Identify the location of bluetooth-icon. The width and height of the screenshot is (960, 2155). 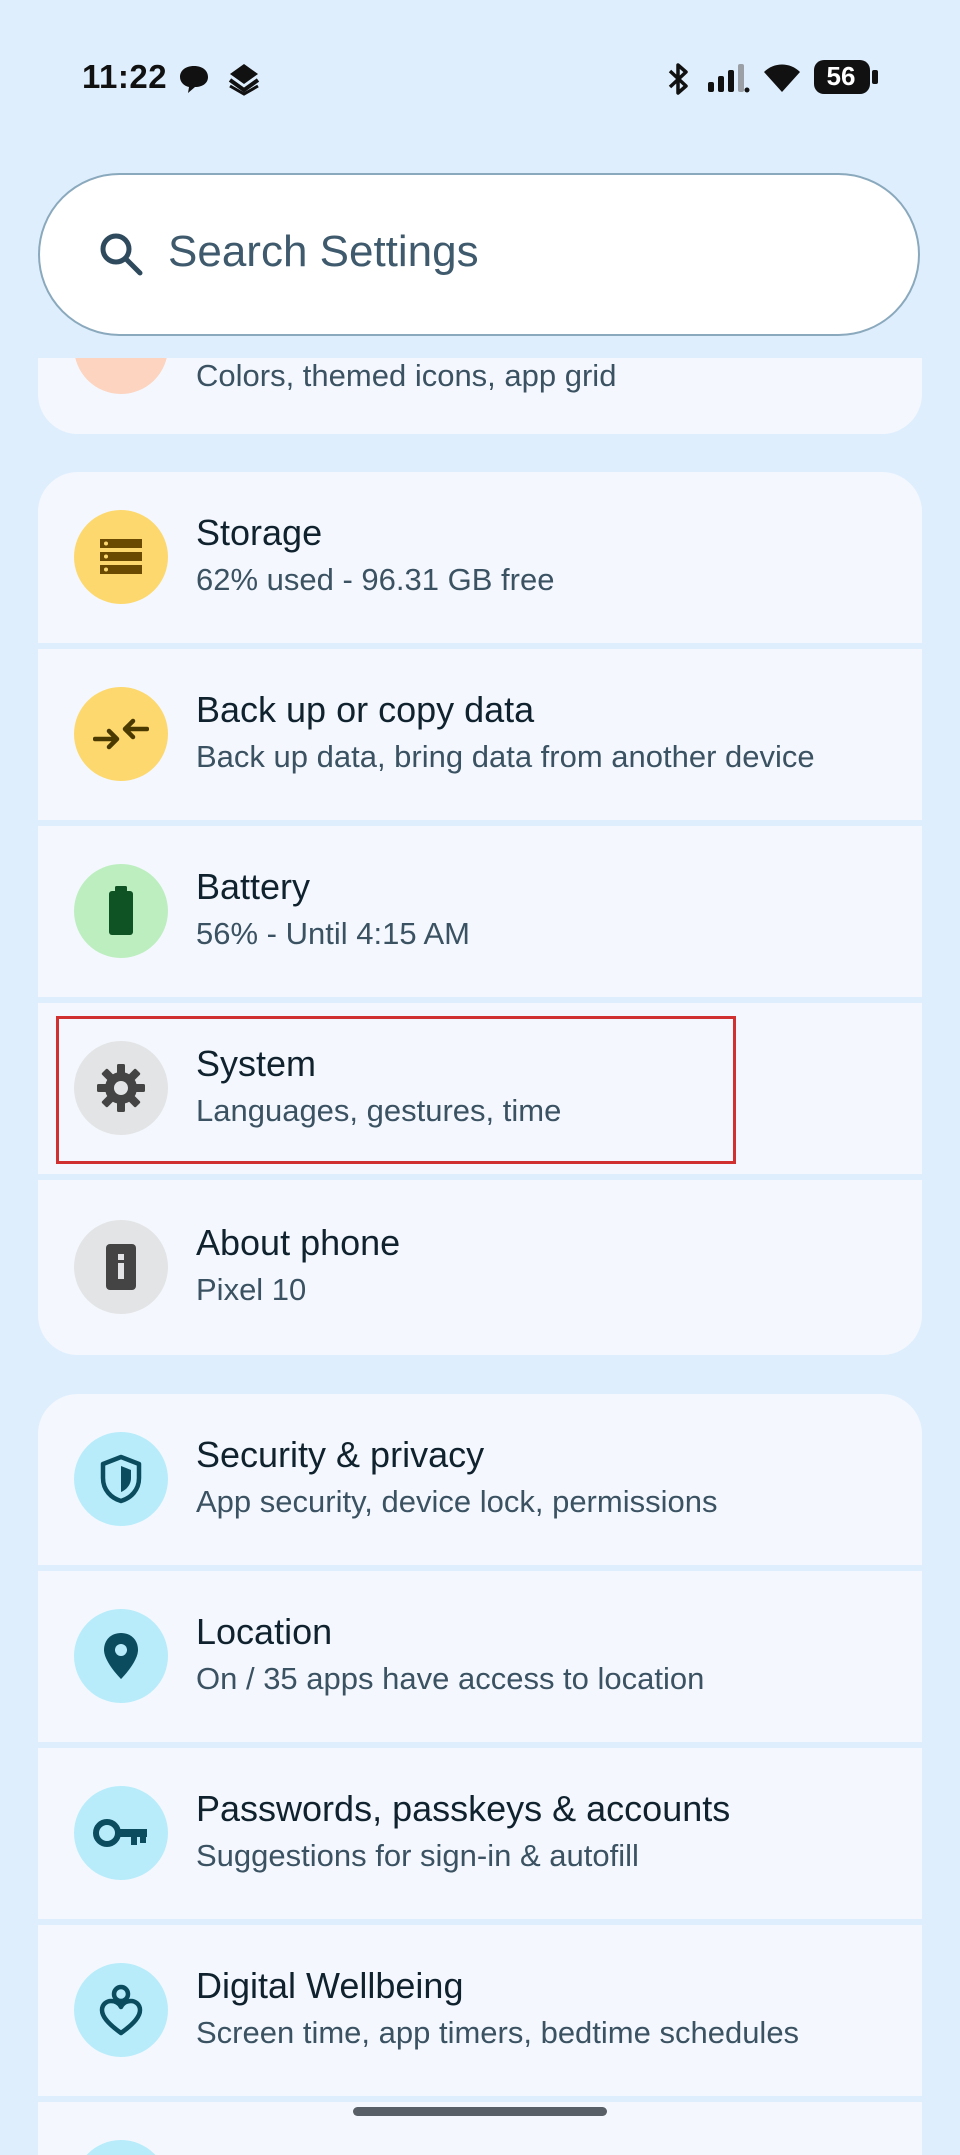
(678, 79).